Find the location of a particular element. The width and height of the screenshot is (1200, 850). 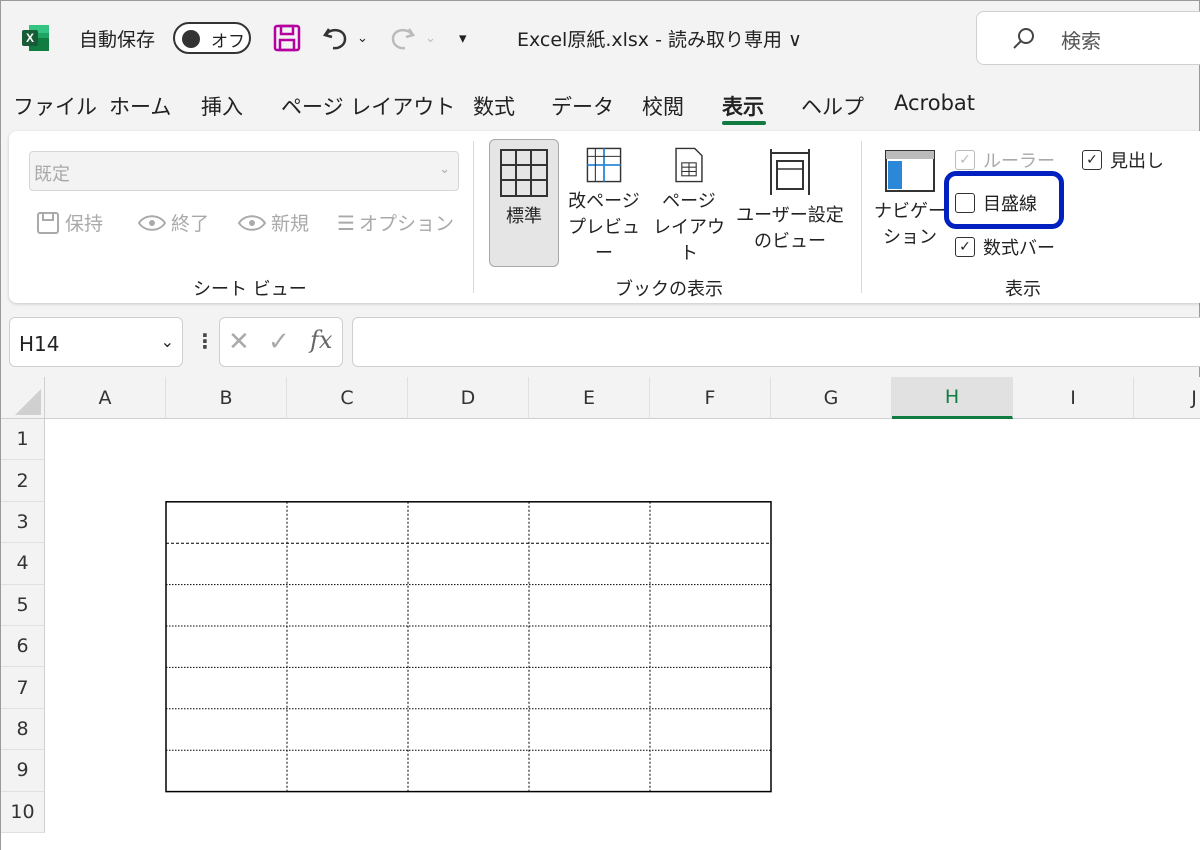

new-view-button: 新規 is located at coordinates (273, 222).